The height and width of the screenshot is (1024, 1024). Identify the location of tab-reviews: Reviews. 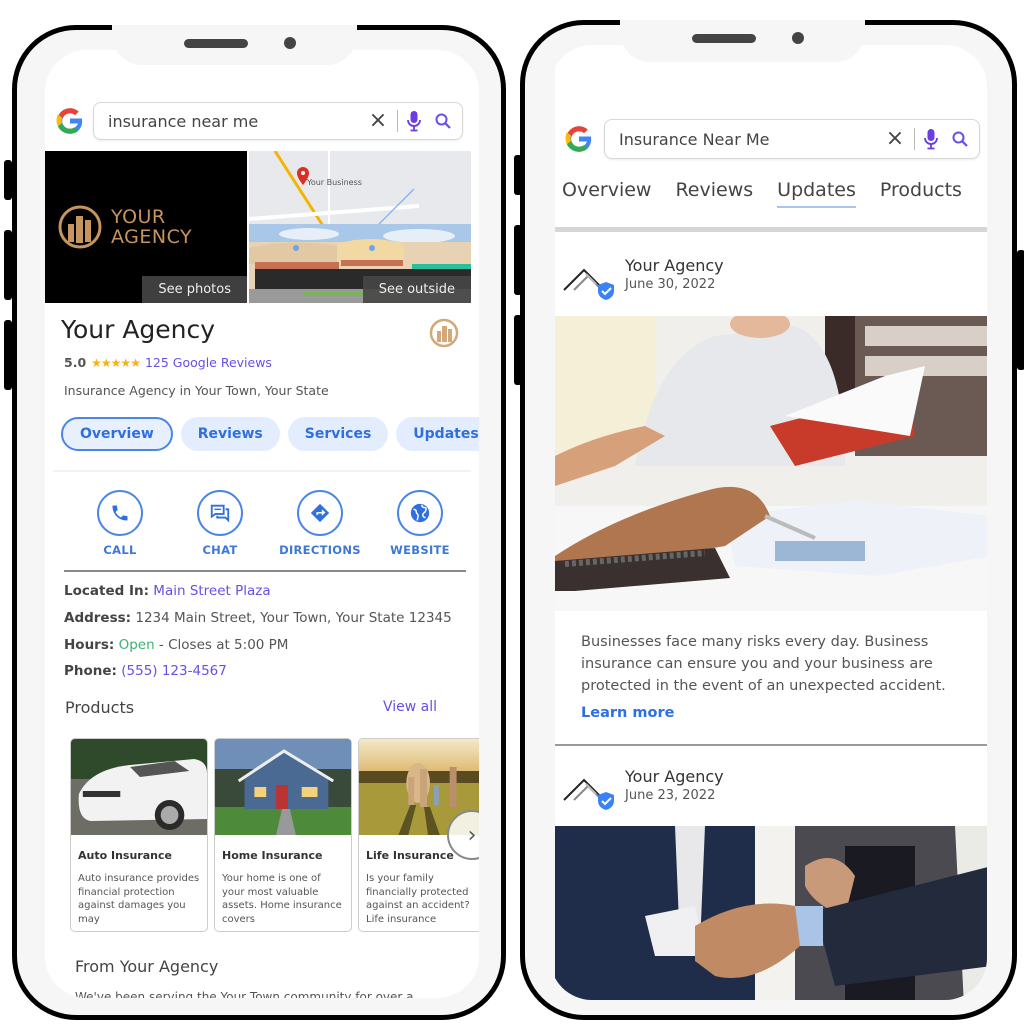
(714, 193).